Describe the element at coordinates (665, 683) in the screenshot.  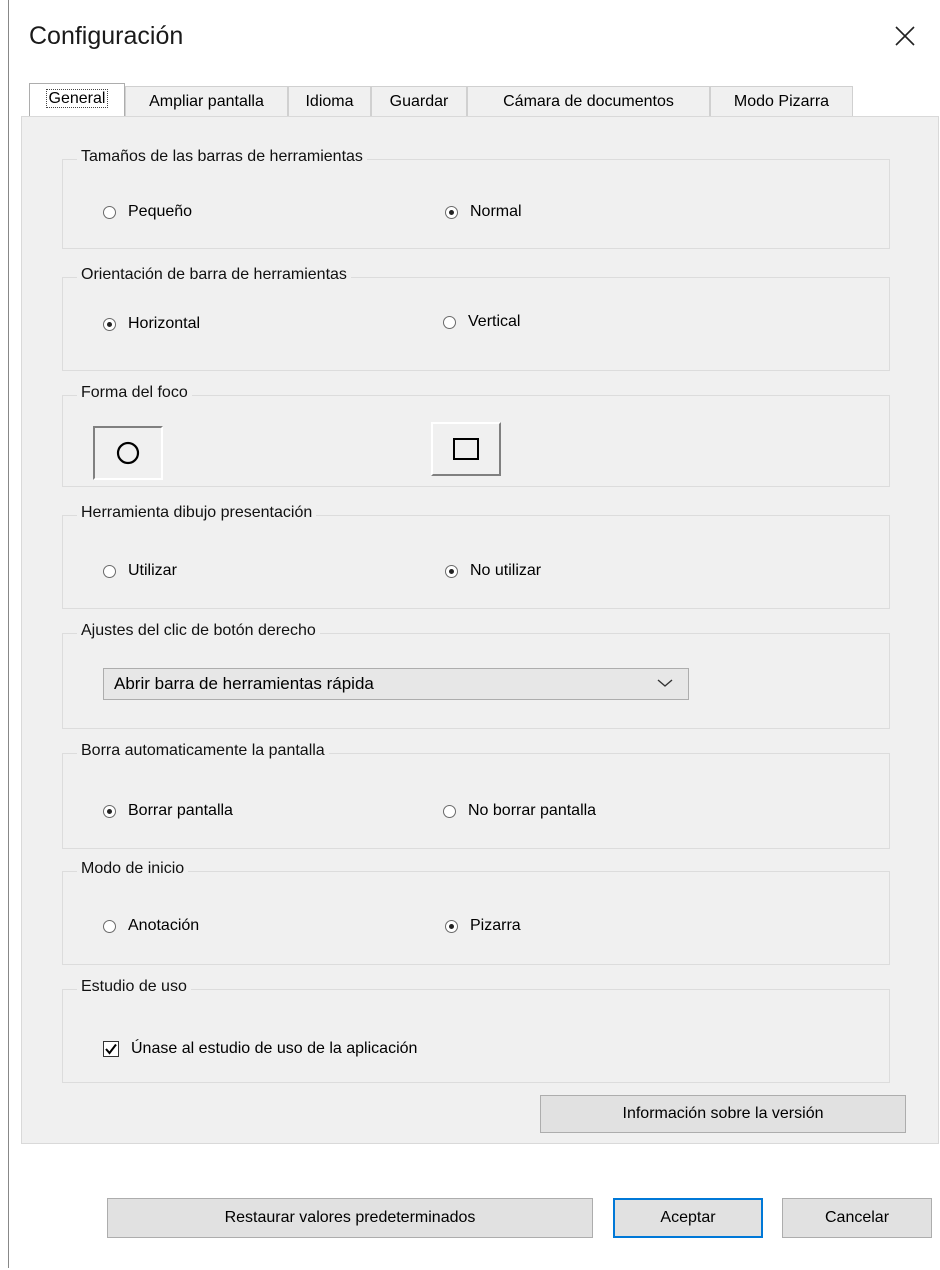
I see `chevron-down-icon` at that location.